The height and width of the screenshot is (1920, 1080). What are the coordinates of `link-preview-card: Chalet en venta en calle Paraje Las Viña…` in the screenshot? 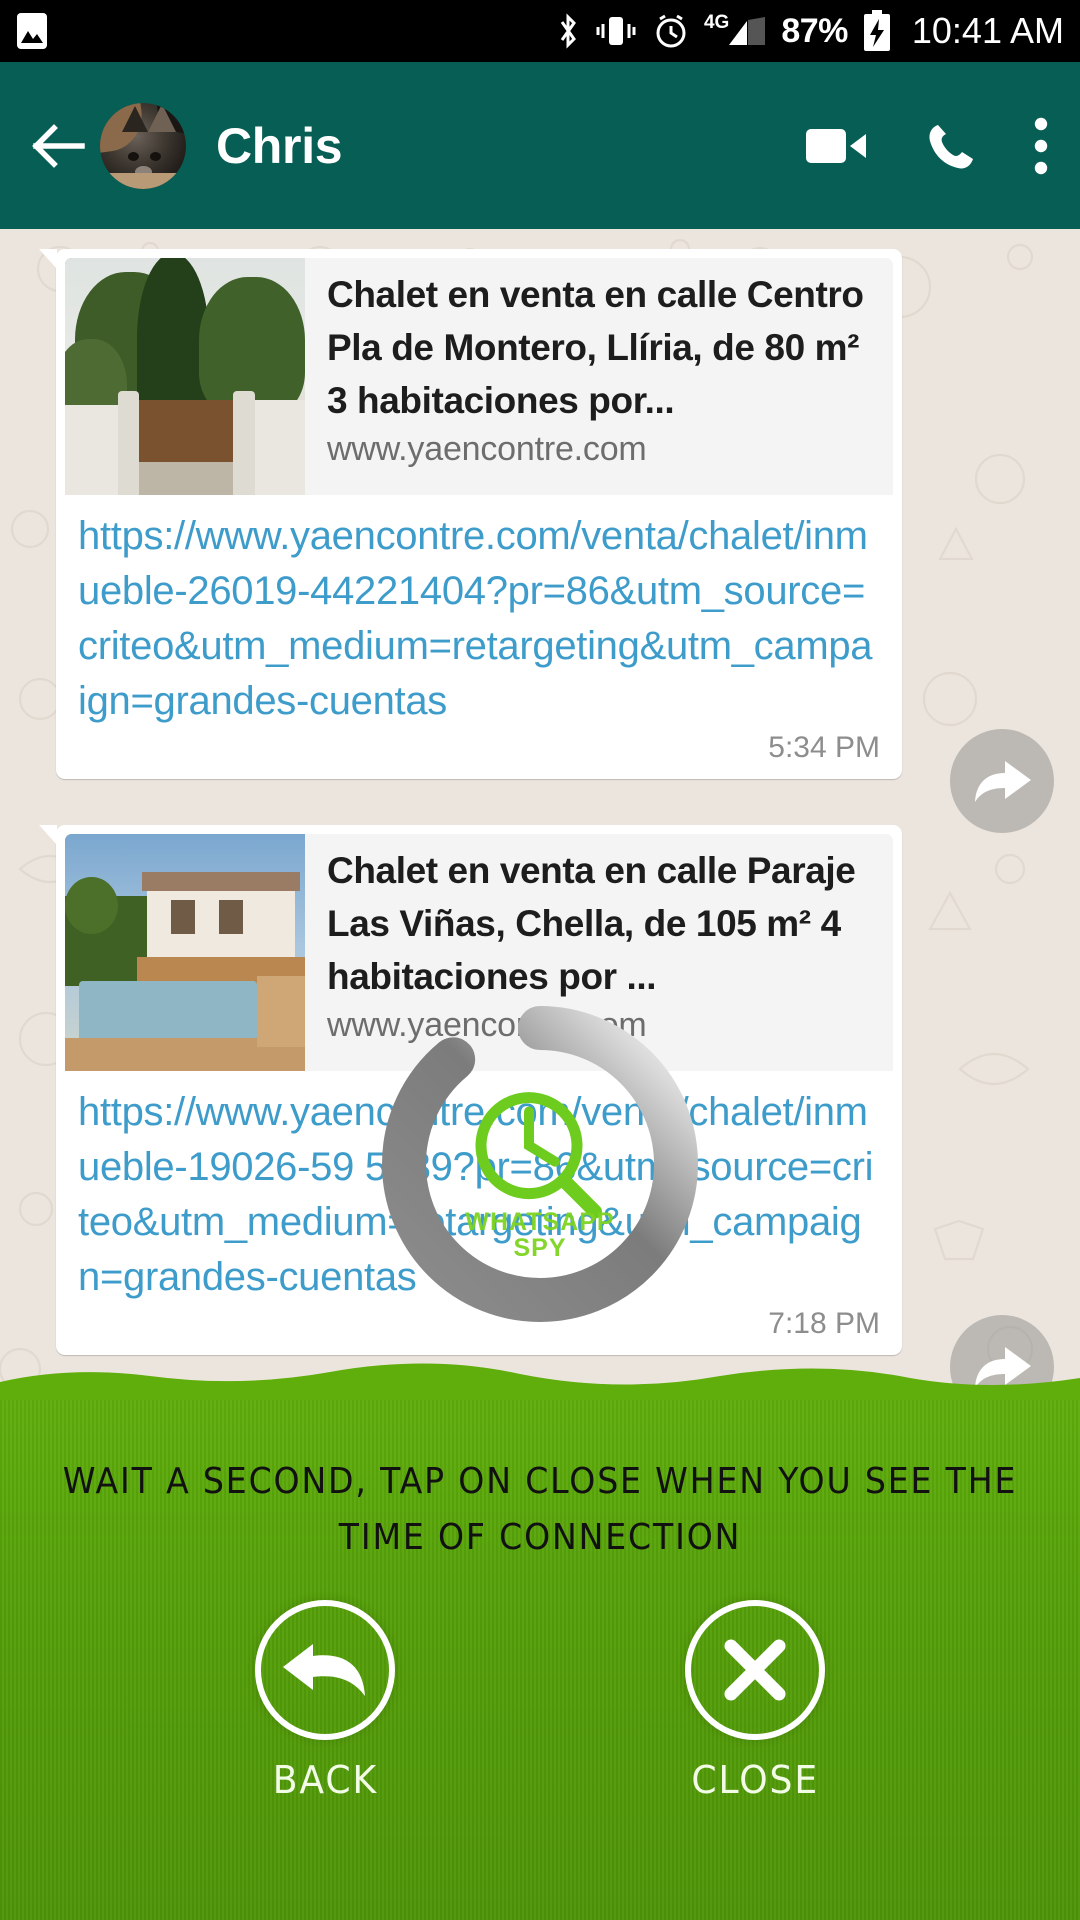 It's located at (479, 952).